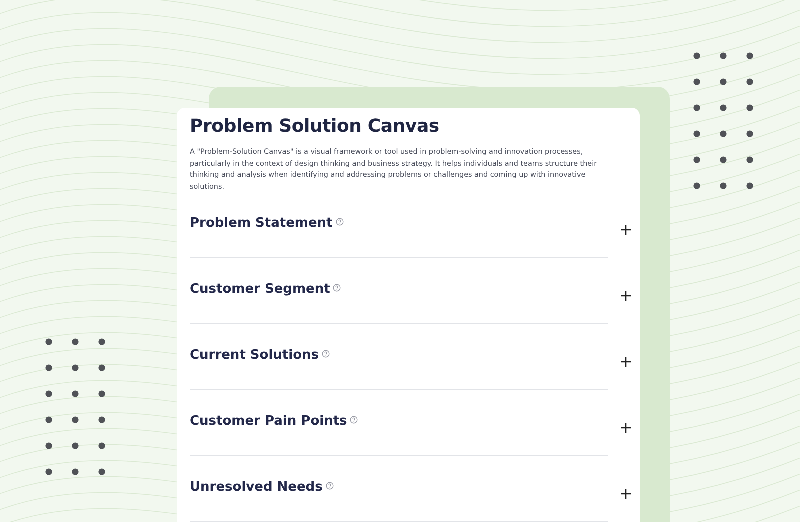 The image size is (800, 522). I want to click on page-title: Problem Solution Canvas, so click(315, 126).